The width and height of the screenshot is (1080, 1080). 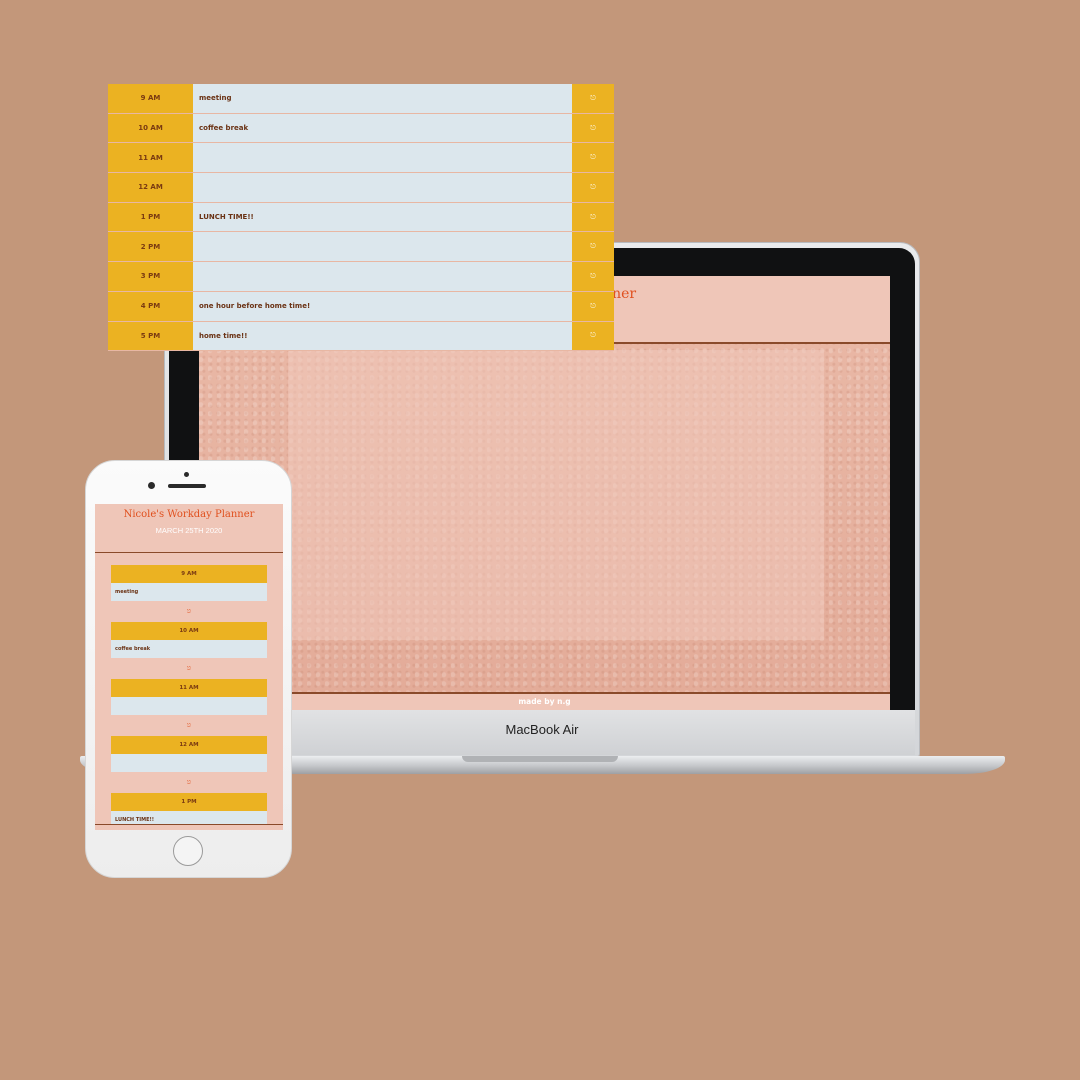 What do you see at coordinates (189, 574) in the screenshot?
I see `mobile-hour-label: 9 AM` at bounding box center [189, 574].